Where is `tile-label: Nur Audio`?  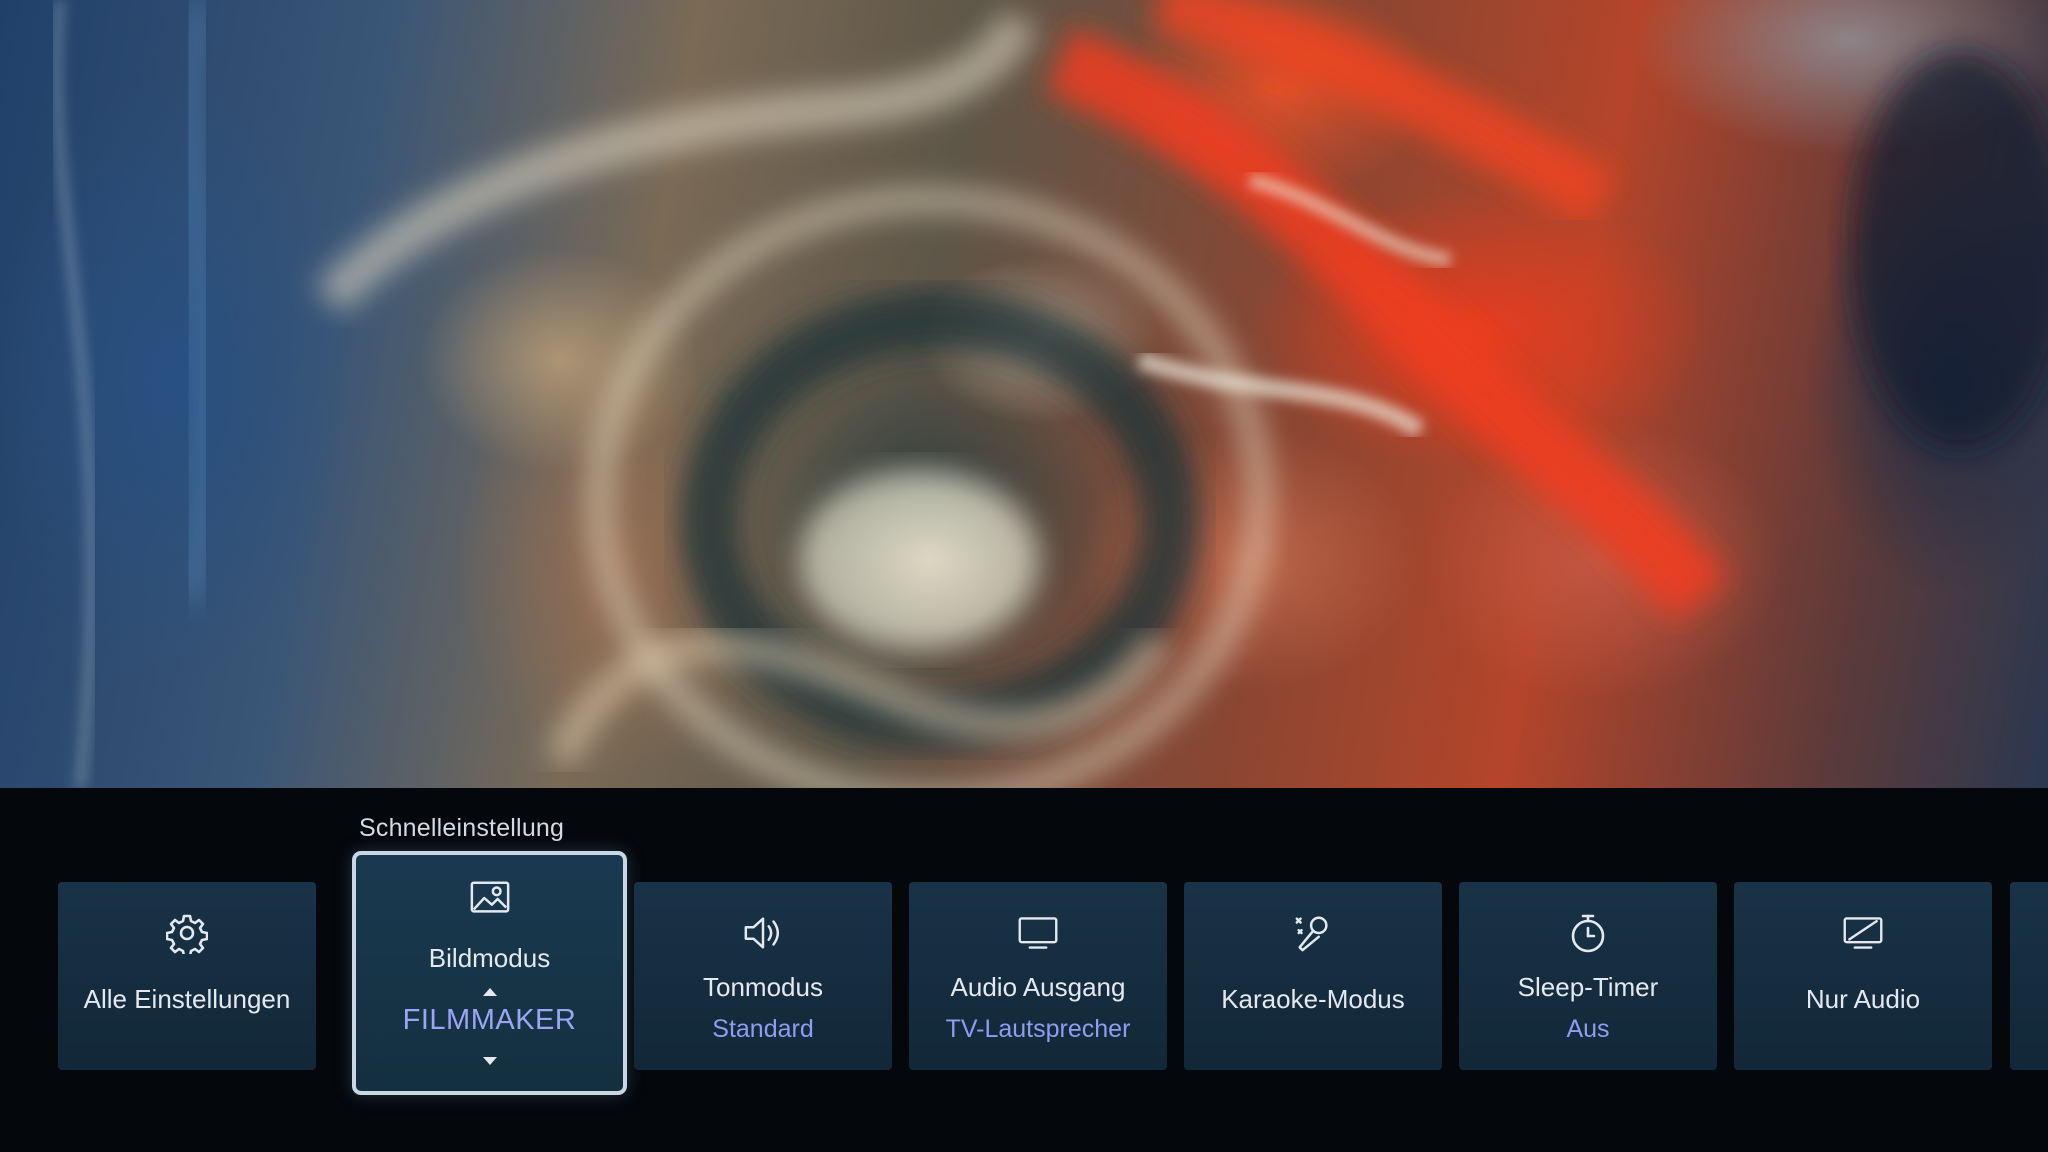 tile-label: Nur Audio is located at coordinates (1863, 999).